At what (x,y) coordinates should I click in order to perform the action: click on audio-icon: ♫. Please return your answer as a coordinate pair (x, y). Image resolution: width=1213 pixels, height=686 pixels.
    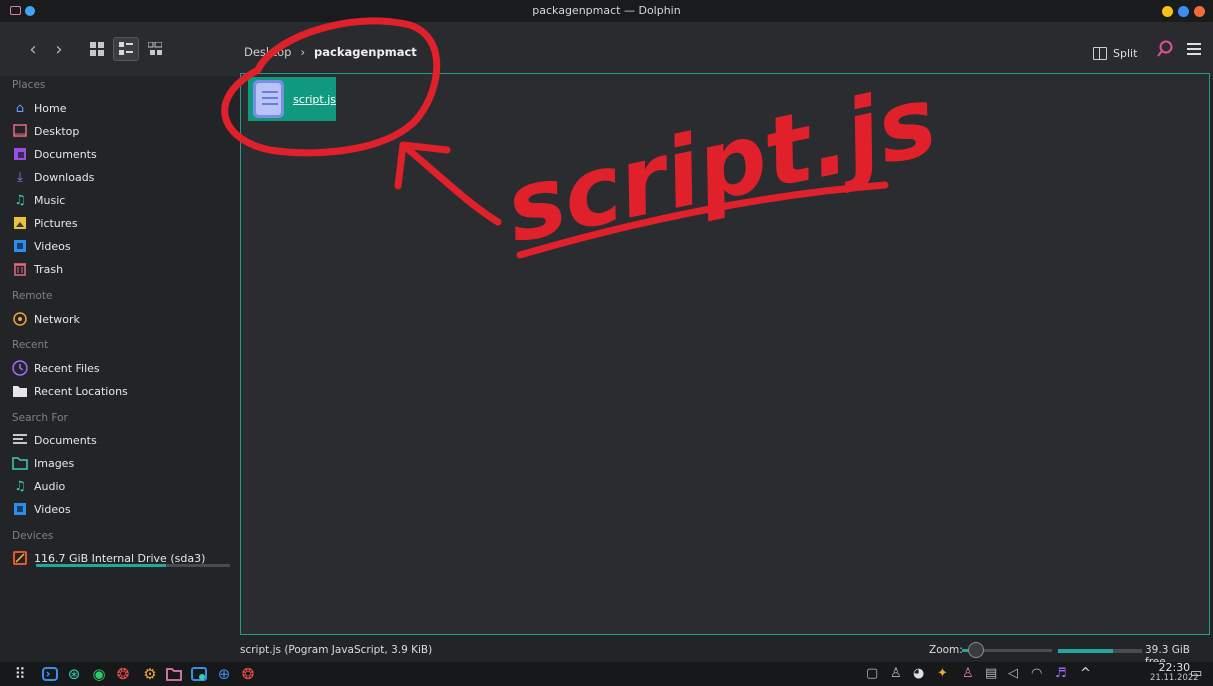
    Looking at the image, I should click on (20, 486).